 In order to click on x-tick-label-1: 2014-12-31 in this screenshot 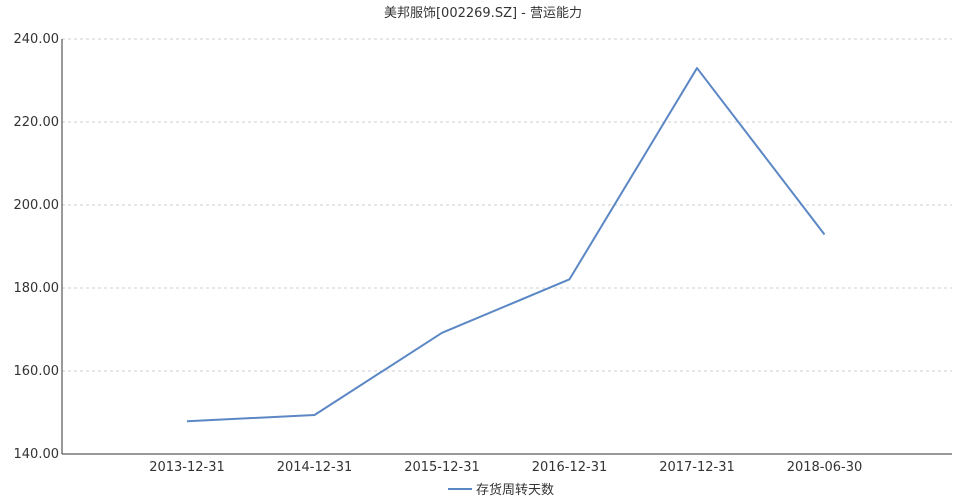, I will do `click(315, 467)`.